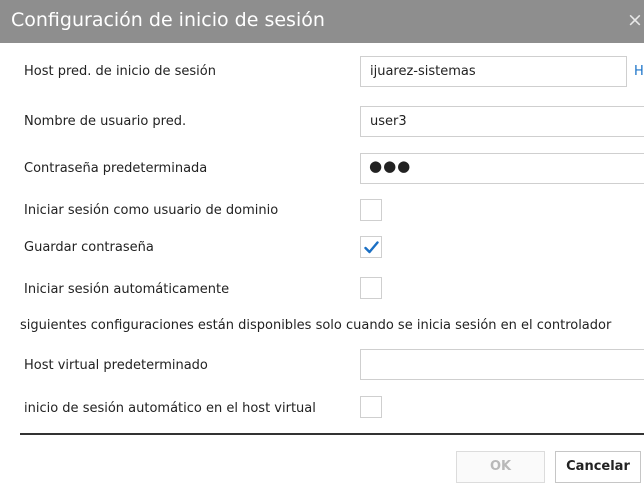 The height and width of the screenshot is (496, 644). What do you see at coordinates (151, 210) in the screenshot?
I see `domain-user-label: Iniciar sesión como usuario de dominio` at bounding box center [151, 210].